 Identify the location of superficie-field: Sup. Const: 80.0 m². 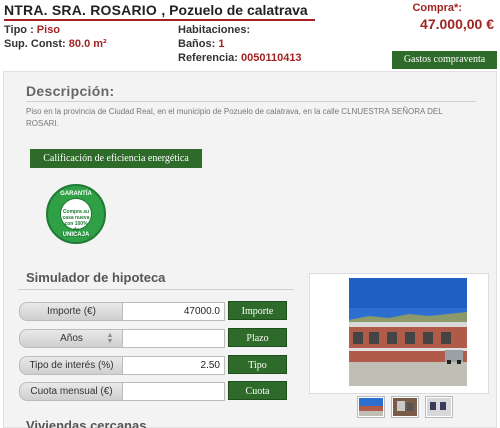
(55, 44).